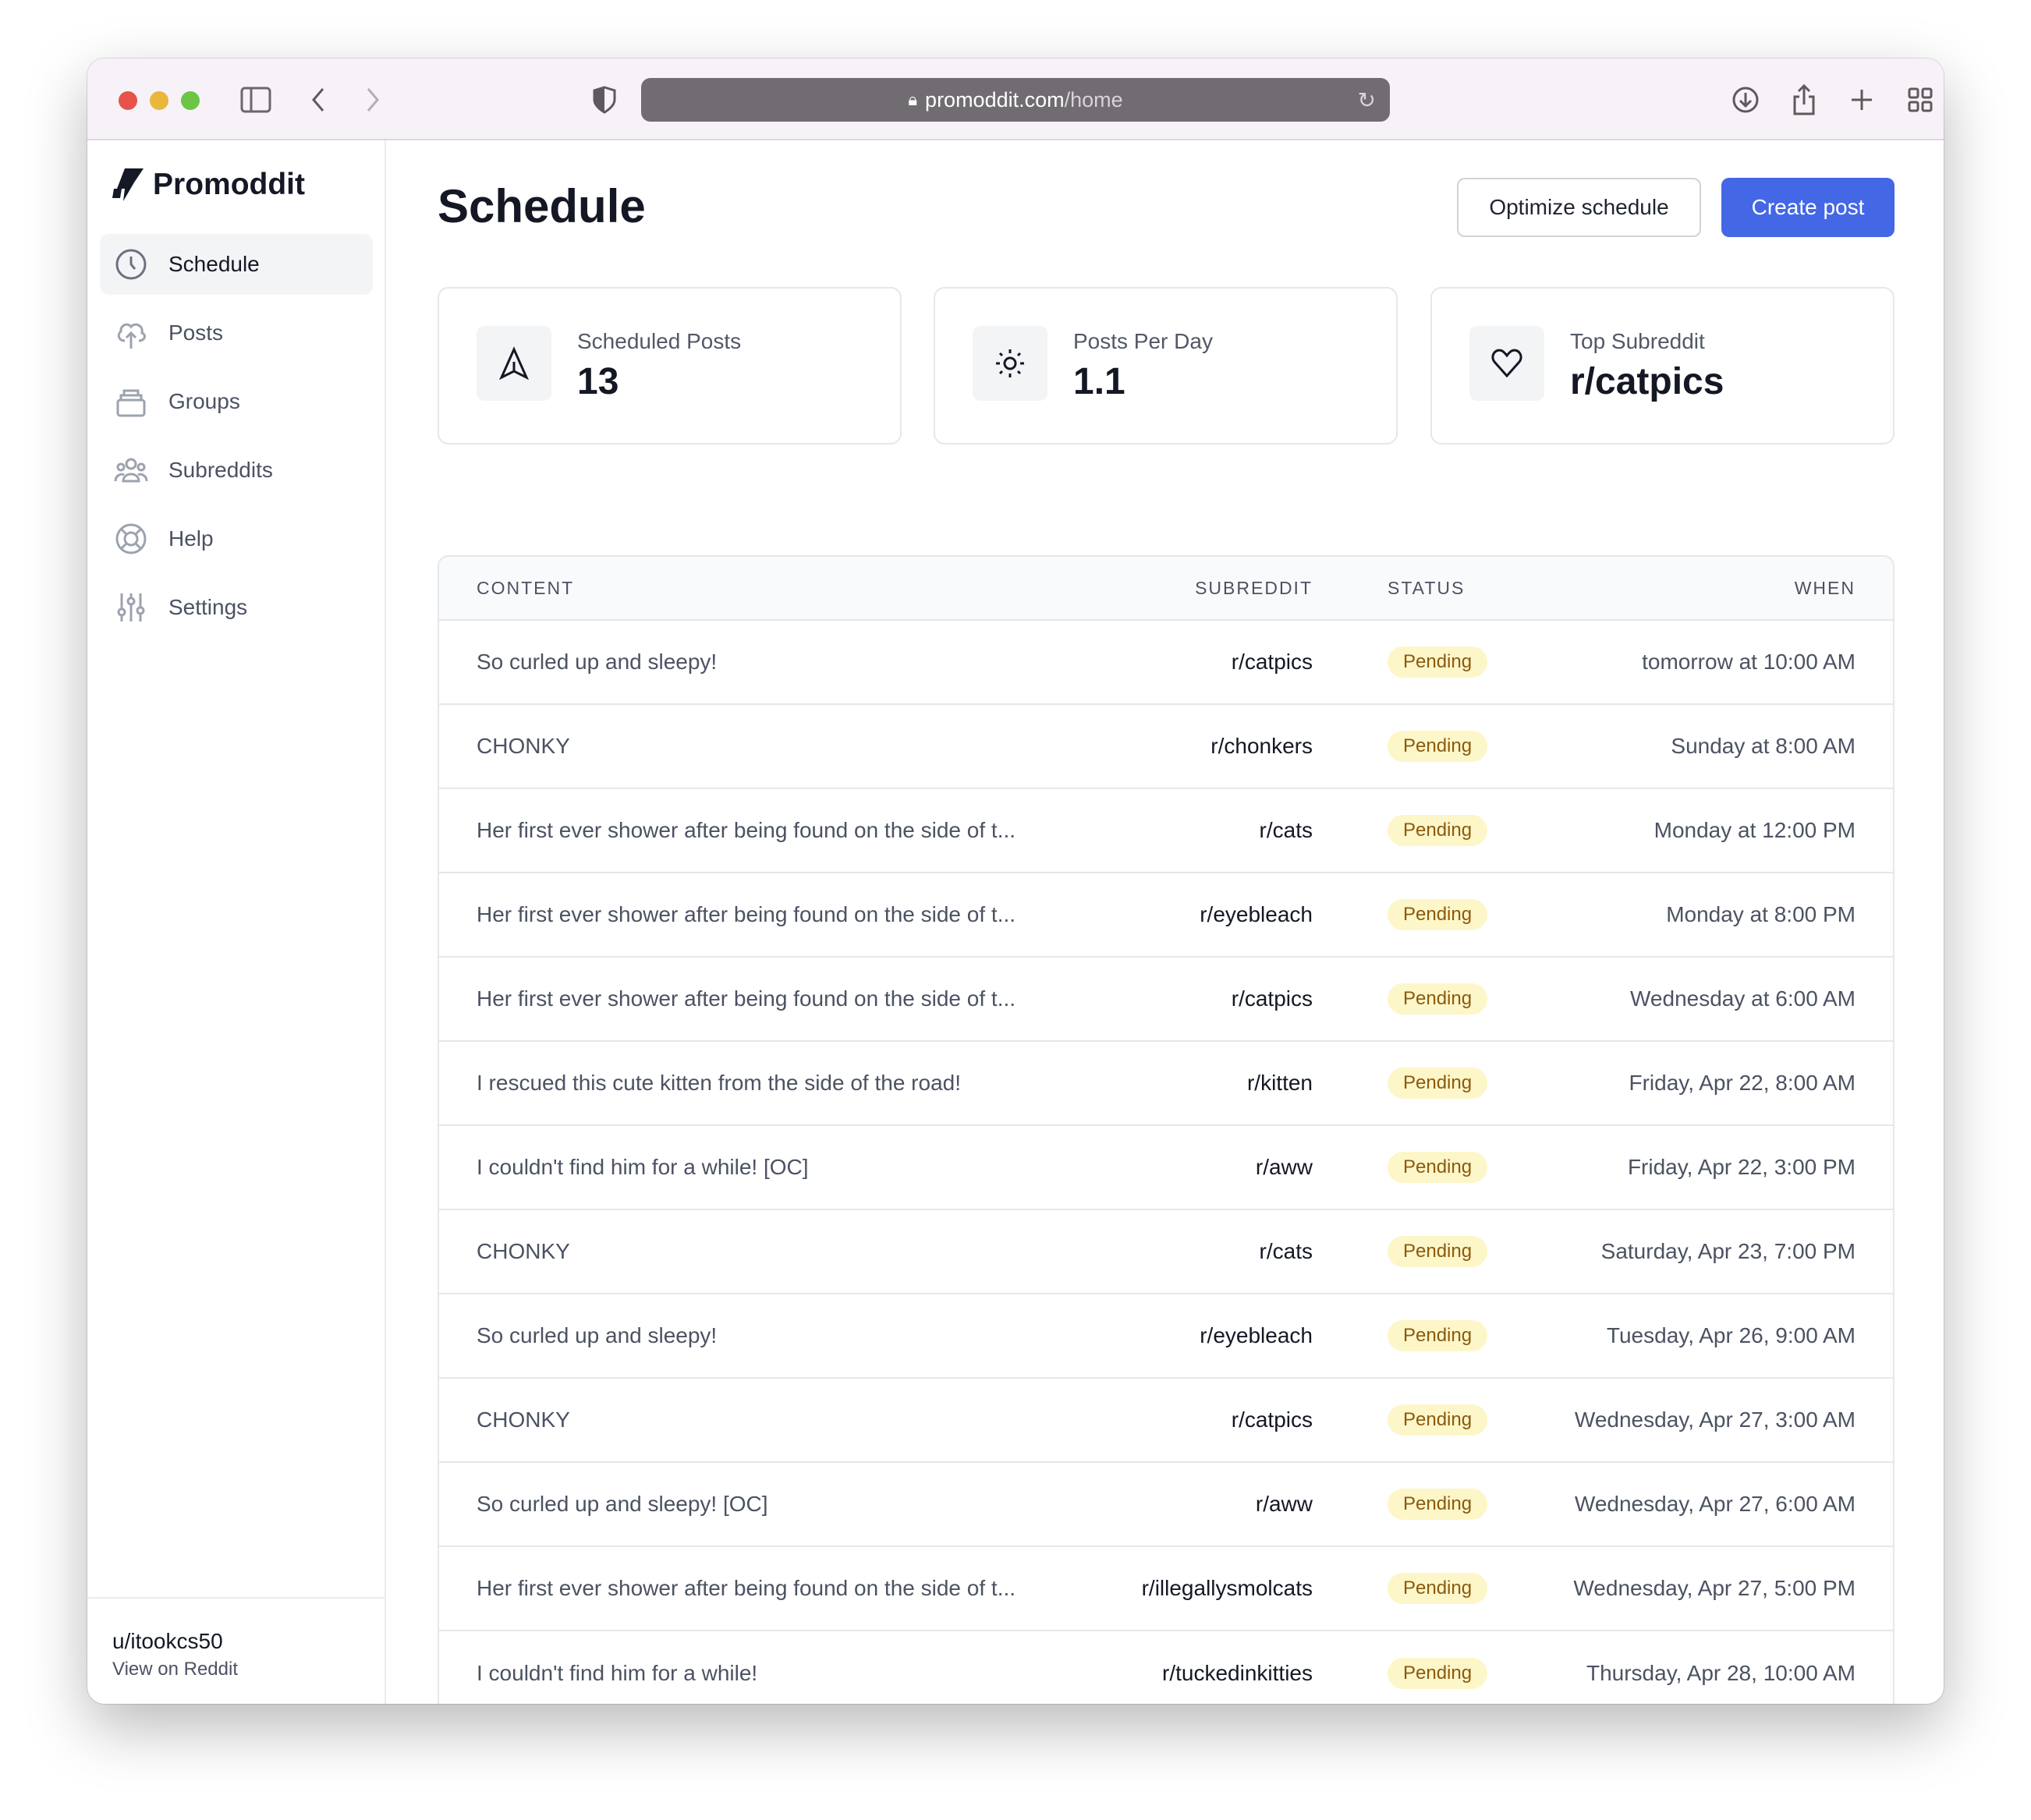 The height and width of the screenshot is (1820, 2031). What do you see at coordinates (1166, 589) in the screenshot?
I see `table-header: CONTENT SUBREDDIT STATUS WHEN` at bounding box center [1166, 589].